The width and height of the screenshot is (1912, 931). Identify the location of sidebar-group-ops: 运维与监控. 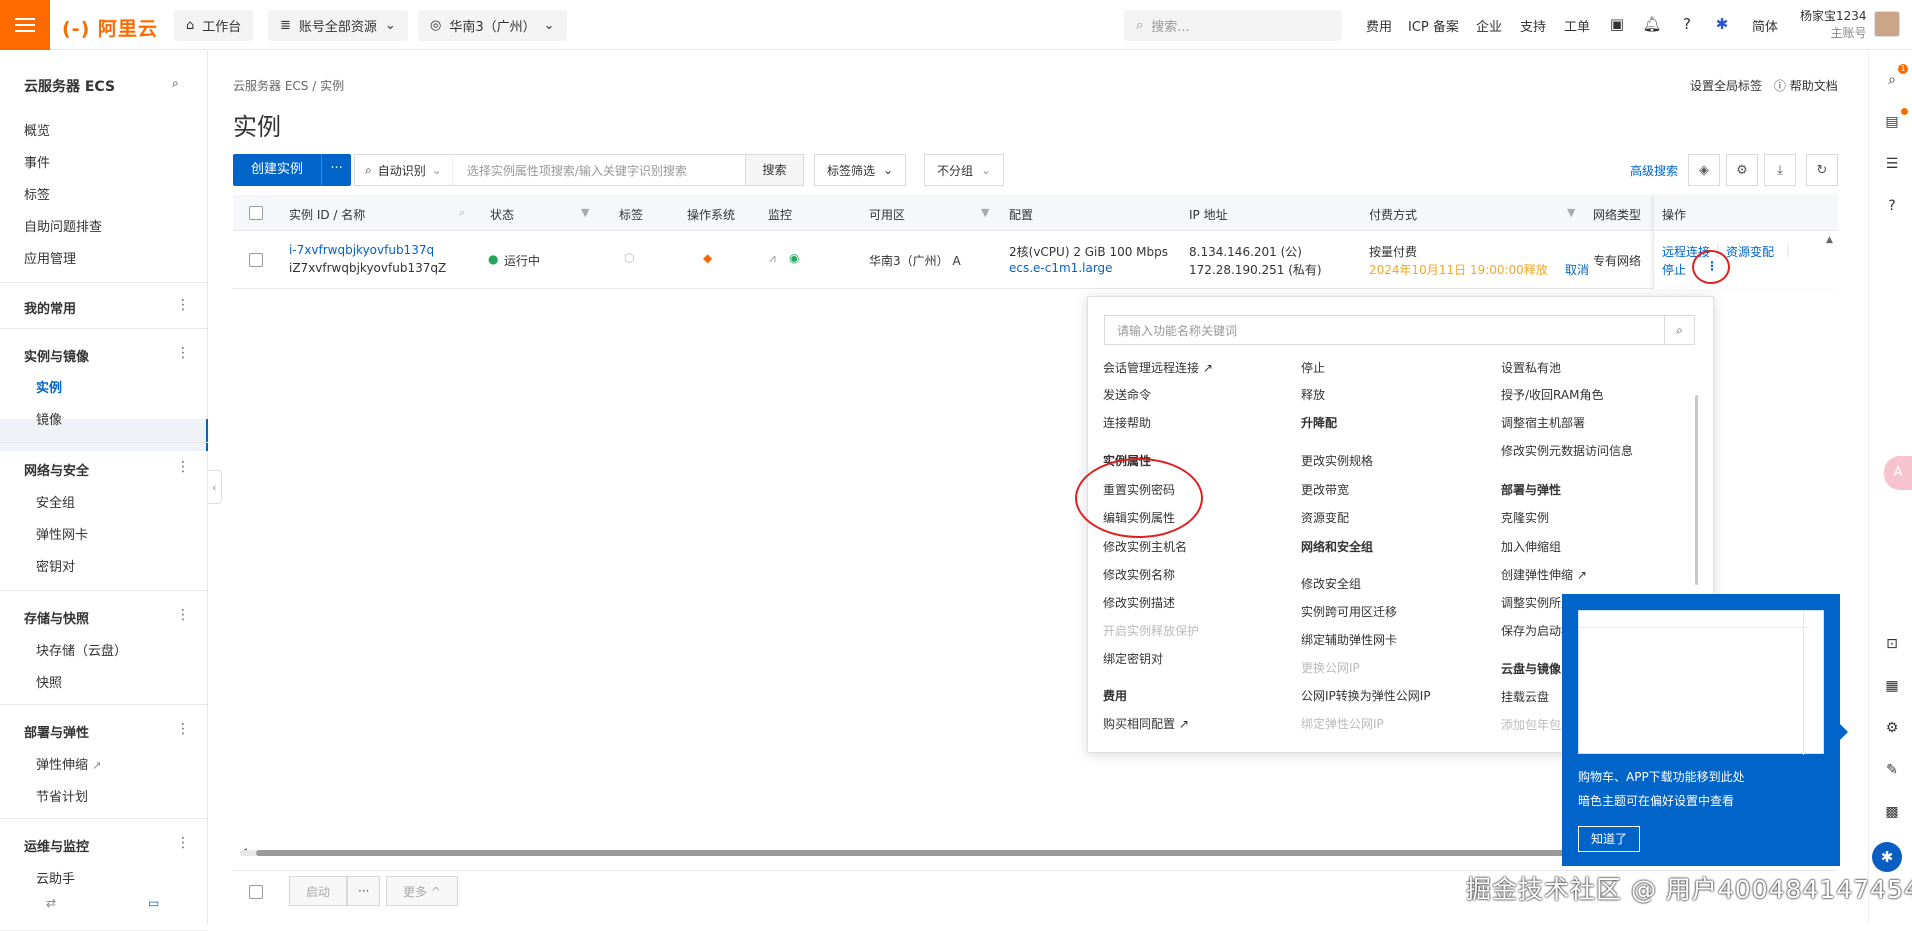
(56, 845).